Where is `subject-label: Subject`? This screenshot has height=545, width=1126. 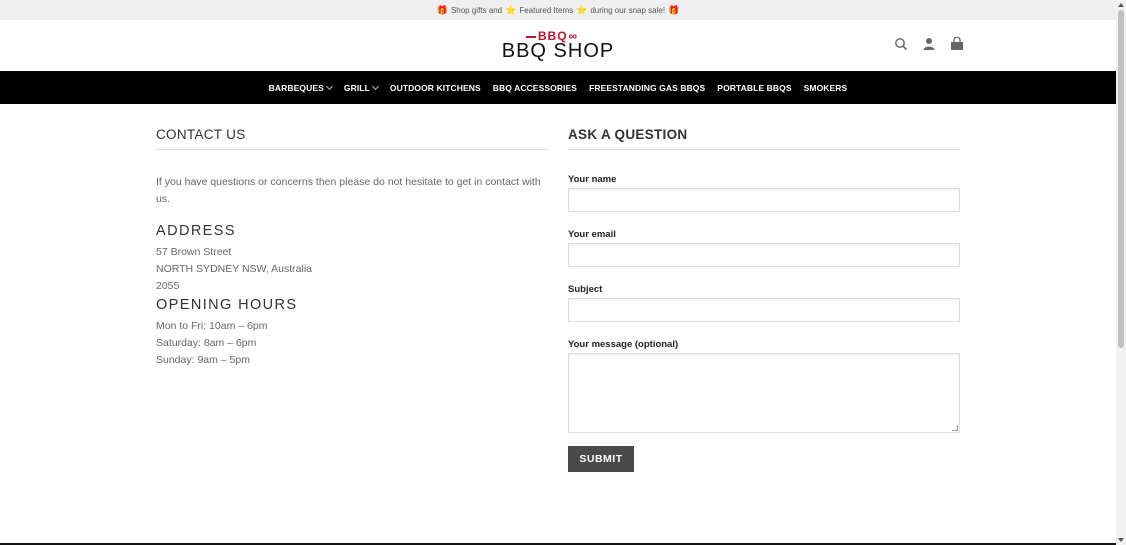
subject-label: Subject is located at coordinates (585, 289).